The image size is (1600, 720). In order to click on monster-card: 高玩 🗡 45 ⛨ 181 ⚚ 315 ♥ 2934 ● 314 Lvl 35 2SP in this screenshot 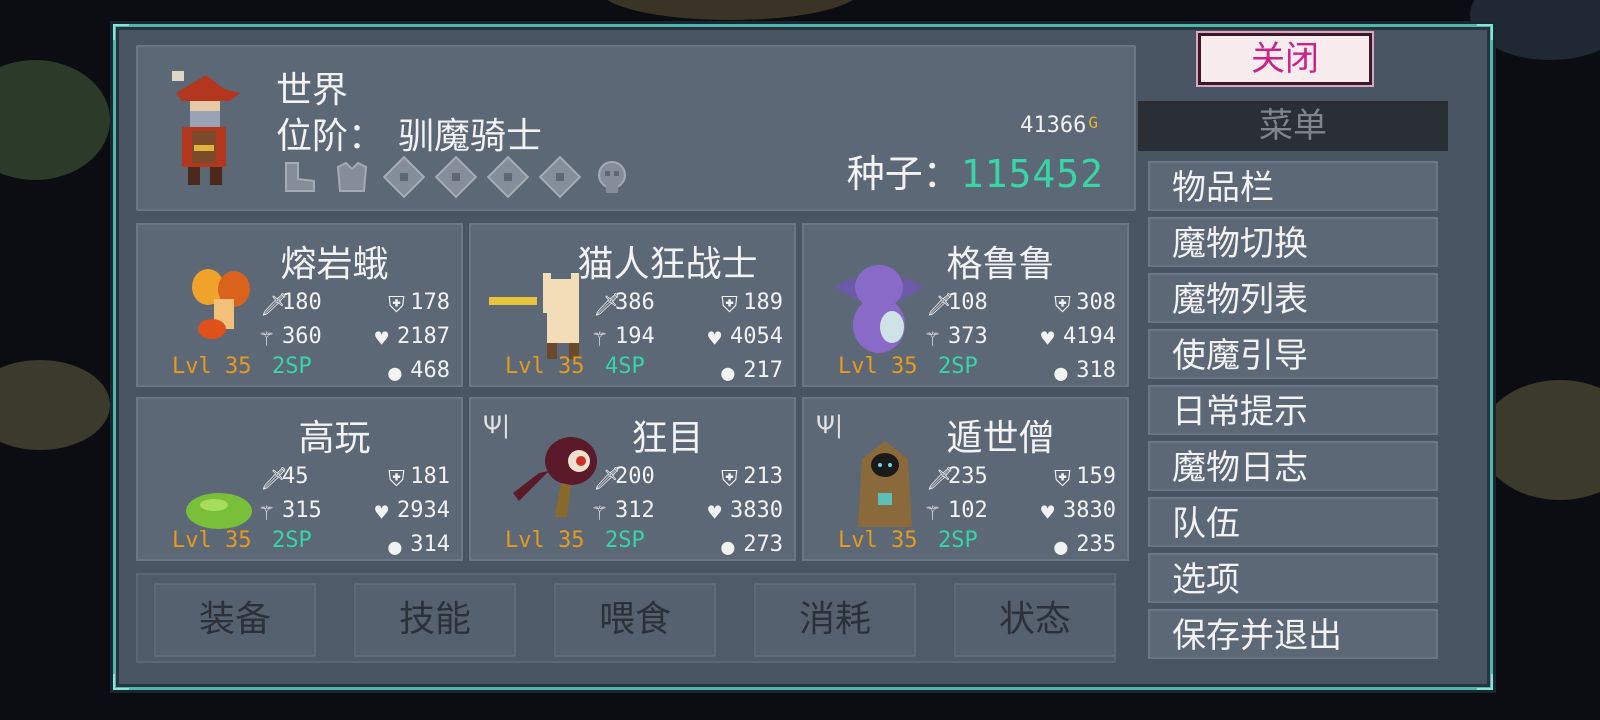, I will do `click(299, 479)`.